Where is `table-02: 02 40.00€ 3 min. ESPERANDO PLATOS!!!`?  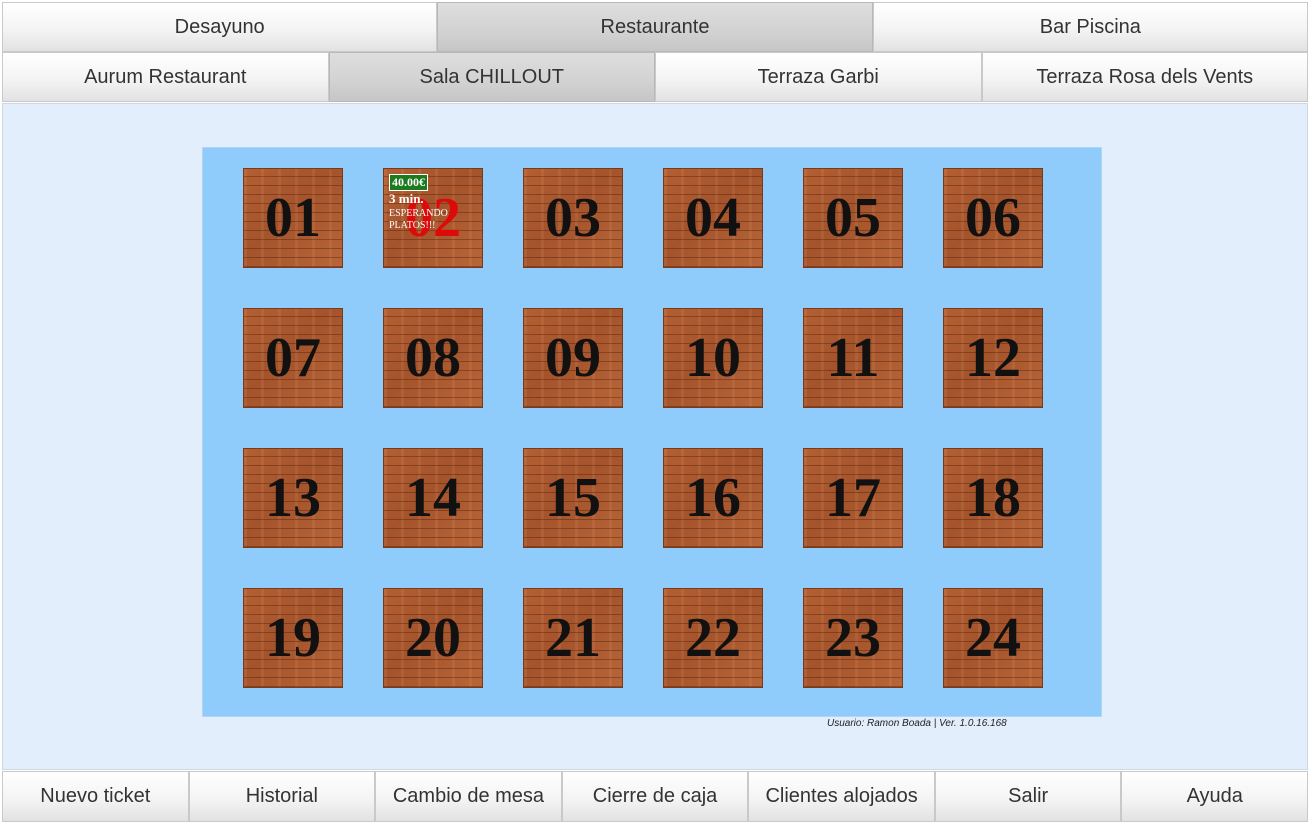
table-02: 02 40.00€ 3 min. ESPERANDO PLATOS!!! is located at coordinates (433, 218).